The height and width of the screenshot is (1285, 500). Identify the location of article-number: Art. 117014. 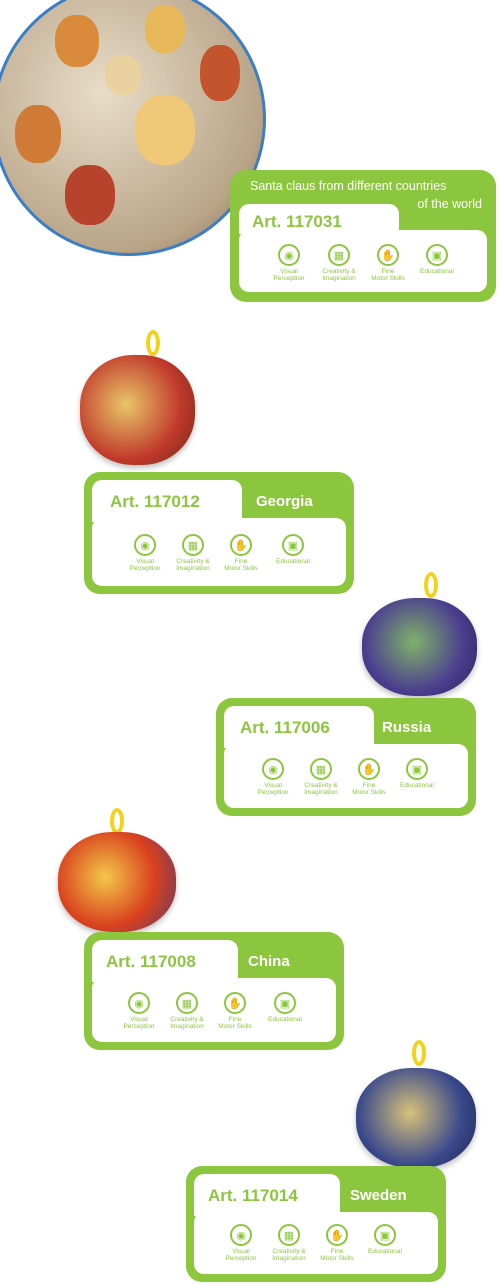
(253, 1195).